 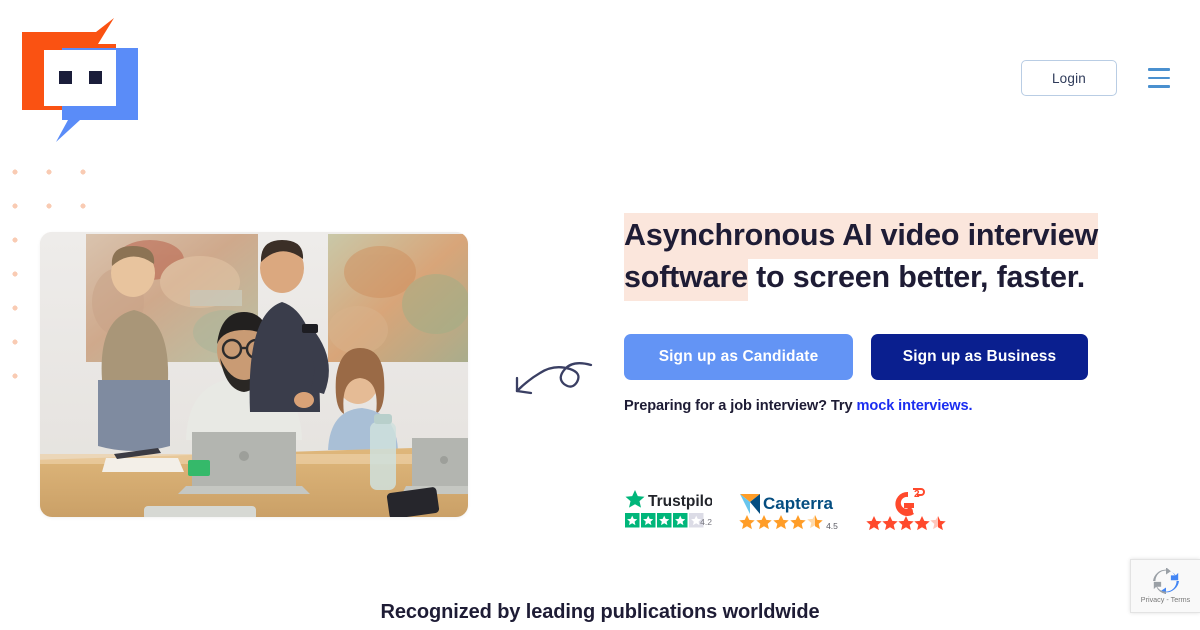 I want to click on signup-business-button: Sign up as Business, so click(x=979, y=357).